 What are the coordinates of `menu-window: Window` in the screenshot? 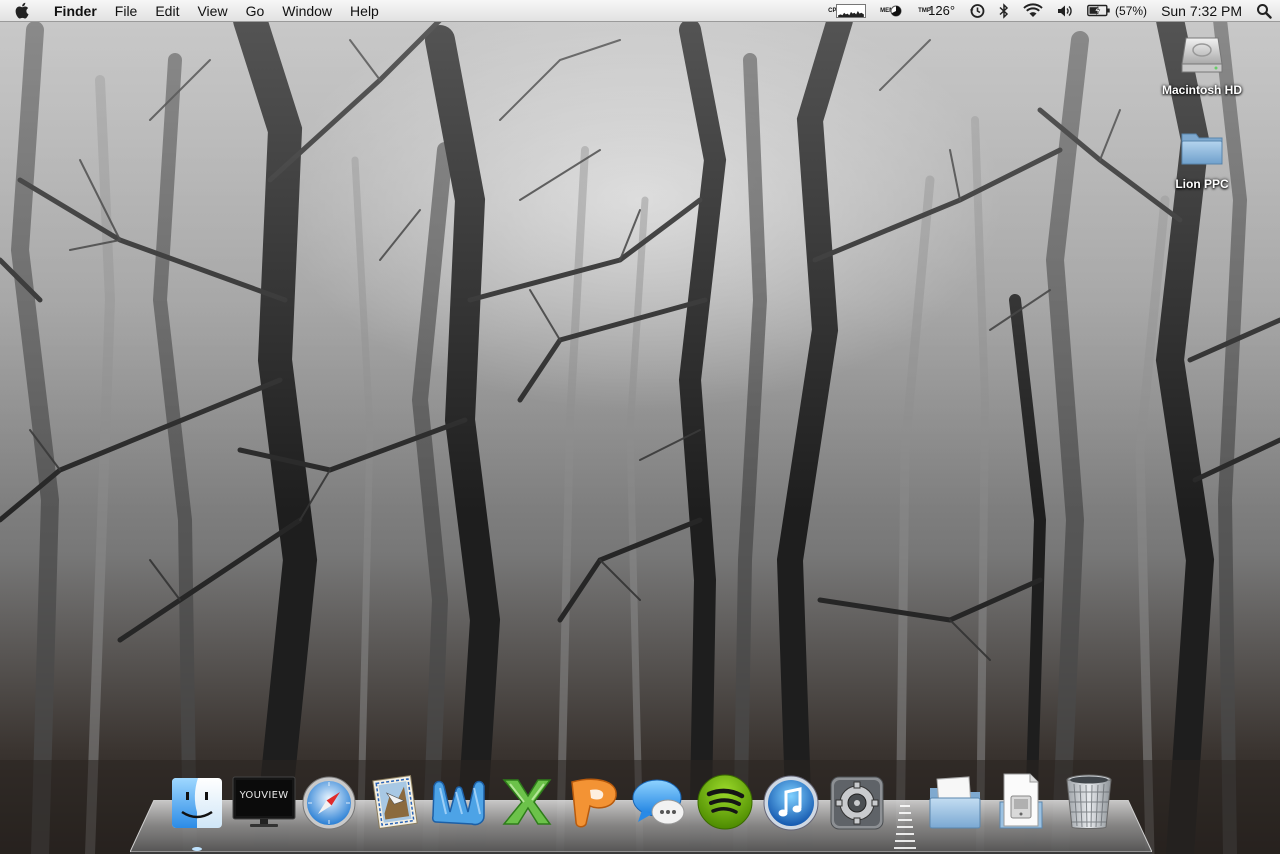 It's located at (307, 11).